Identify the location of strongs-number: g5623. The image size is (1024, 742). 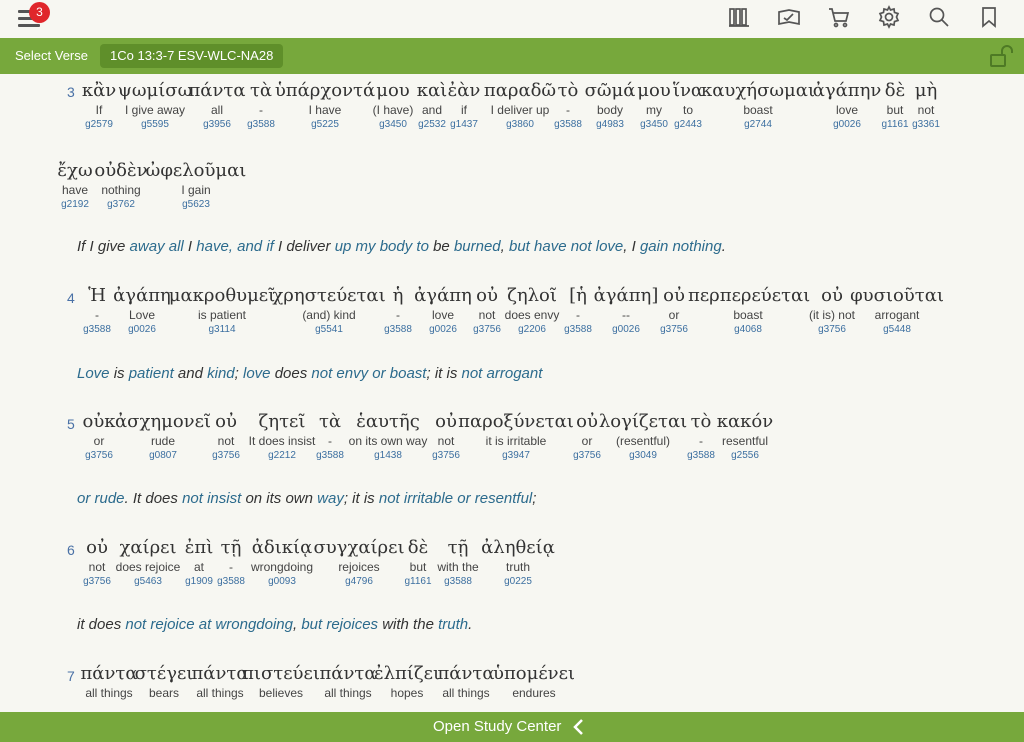
(196, 205).